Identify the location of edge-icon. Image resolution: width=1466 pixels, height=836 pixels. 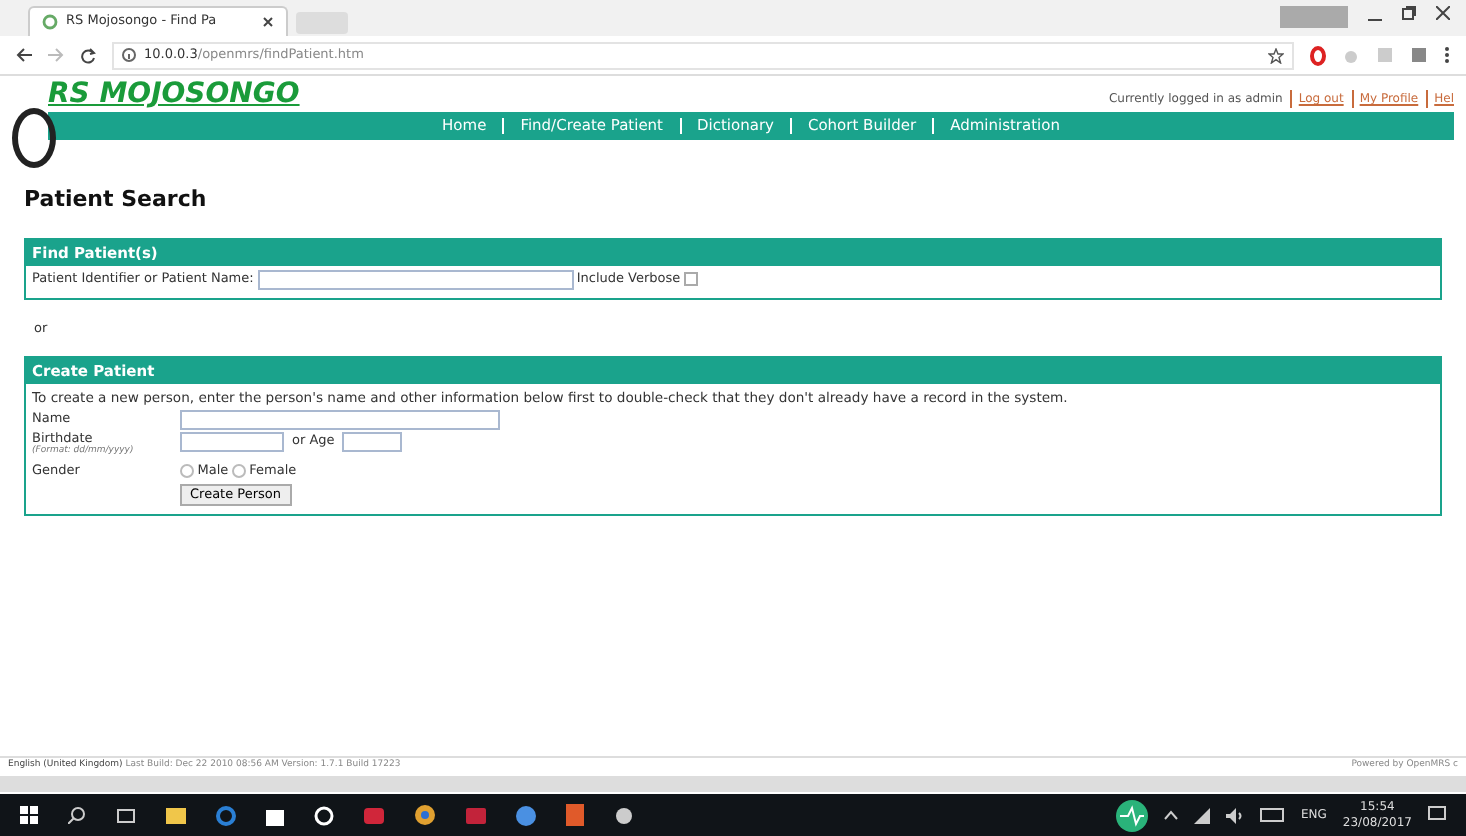
(226, 815).